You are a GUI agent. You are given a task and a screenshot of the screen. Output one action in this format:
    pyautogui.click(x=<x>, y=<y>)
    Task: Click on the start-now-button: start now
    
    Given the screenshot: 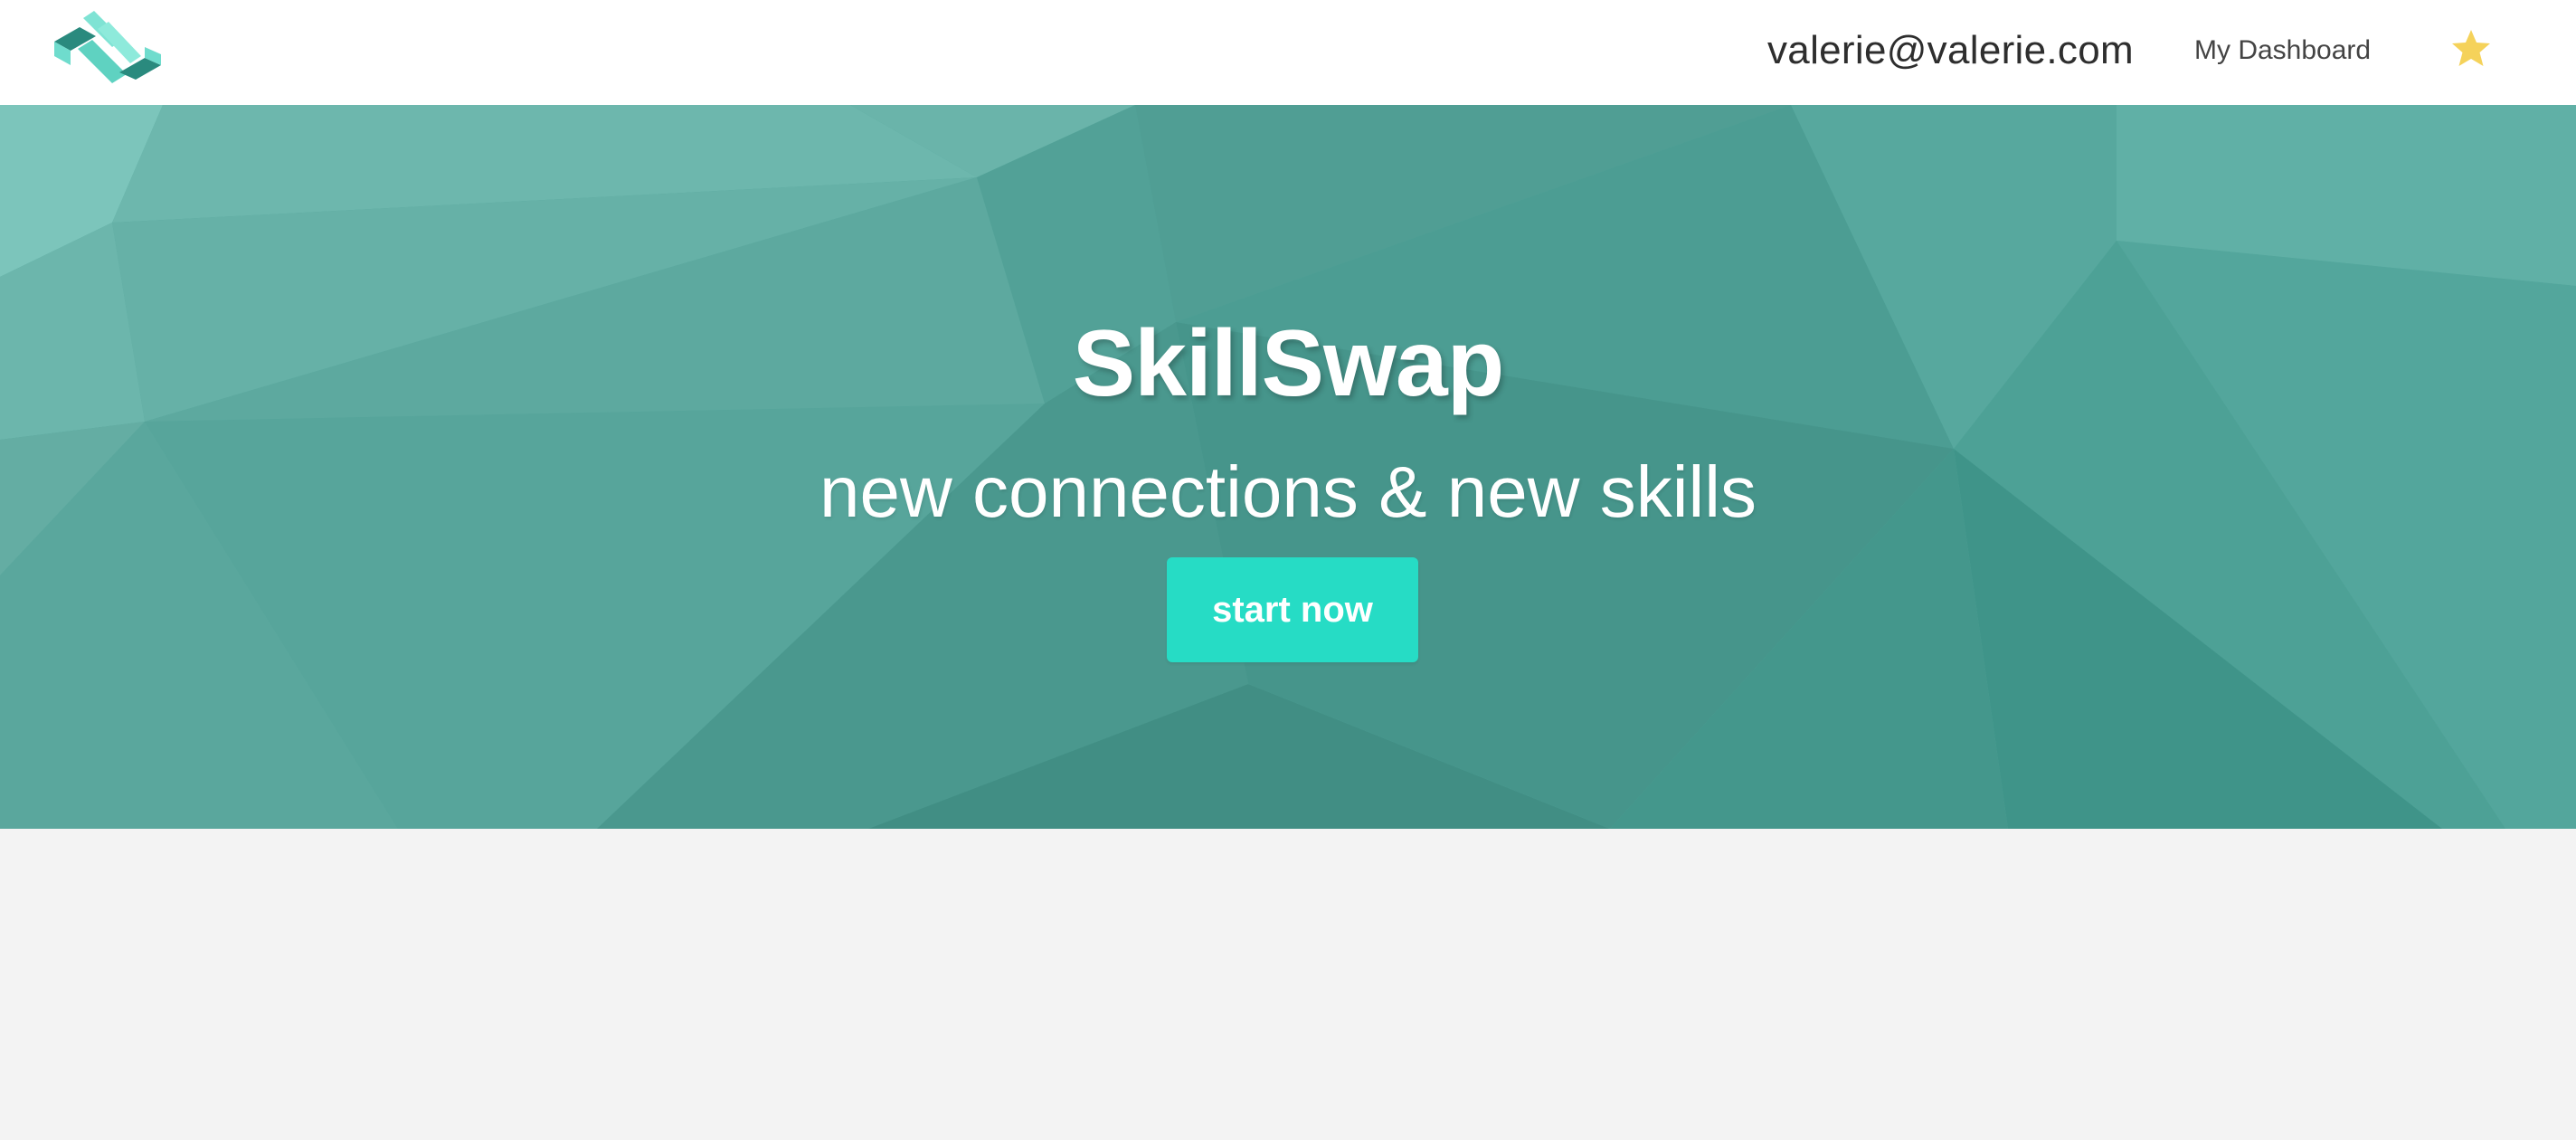 What is the action you would take?
    pyautogui.click(x=1293, y=610)
    